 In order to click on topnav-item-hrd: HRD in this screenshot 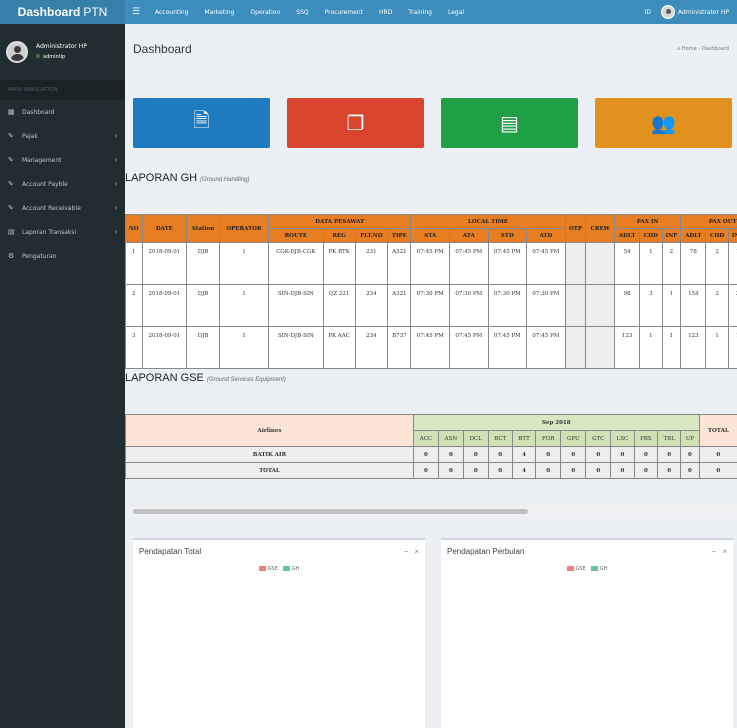, I will do `click(385, 12)`.